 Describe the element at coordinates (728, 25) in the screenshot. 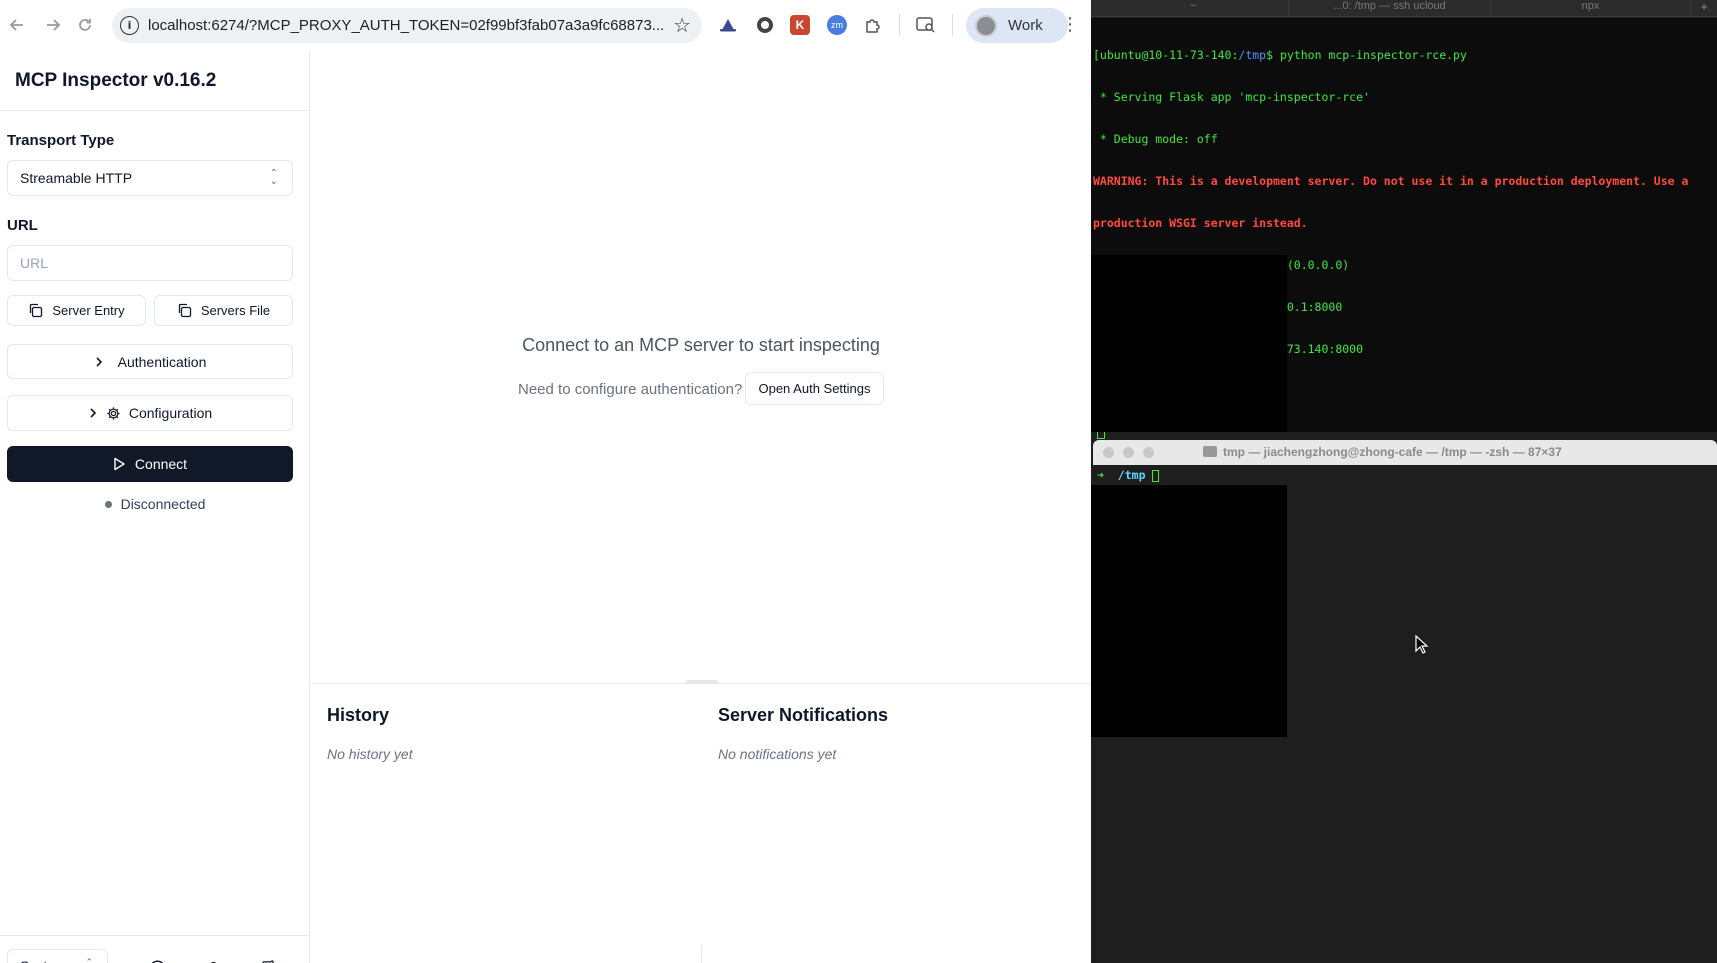

I see `wizard-hat-extension-icon` at that location.